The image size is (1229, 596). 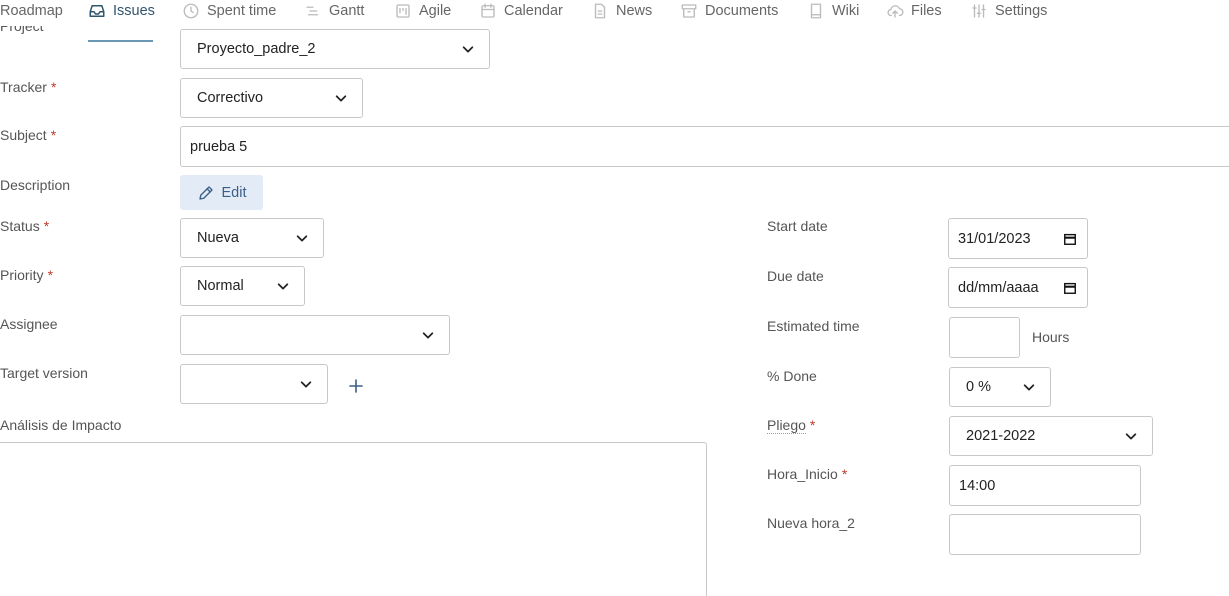 What do you see at coordinates (797, 226) in the screenshot?
I see `start-date-label: Start date` at bounding box center [797, 226].